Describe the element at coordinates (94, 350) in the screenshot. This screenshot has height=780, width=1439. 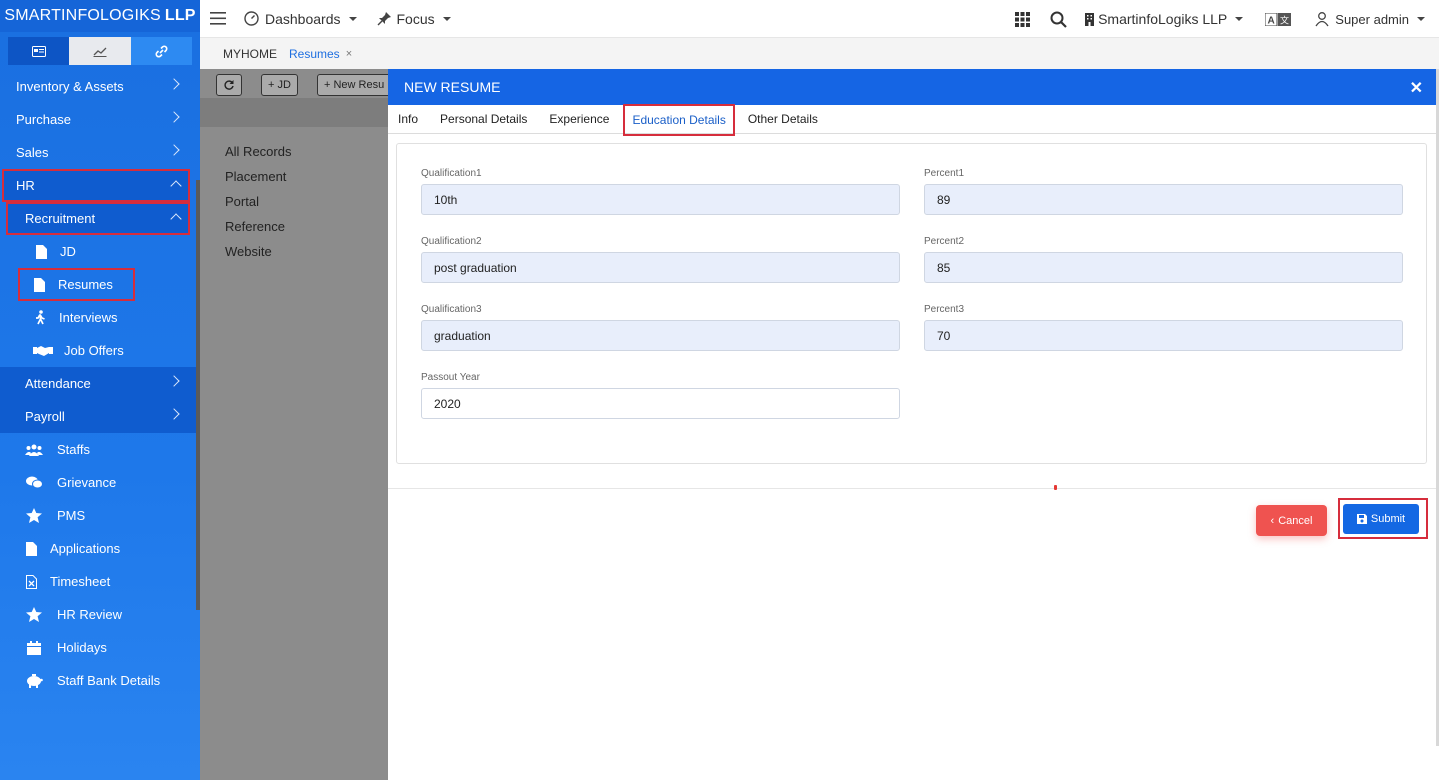
I see `sidebar-item-label: Job Offers` at that location.